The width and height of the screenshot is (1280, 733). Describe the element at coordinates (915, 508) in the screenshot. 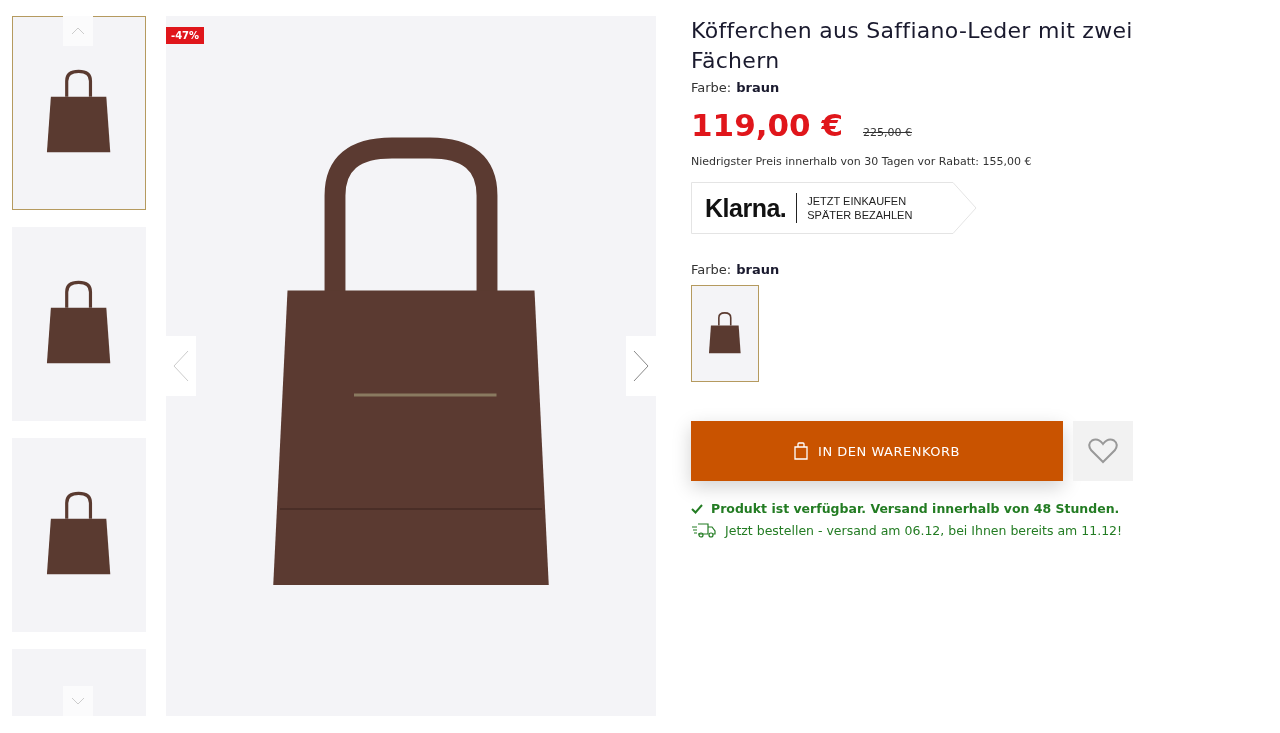

I see `availability-text: Produkt ist verfügbar. Versand innerhalb von 48 Stunden.` at that location.